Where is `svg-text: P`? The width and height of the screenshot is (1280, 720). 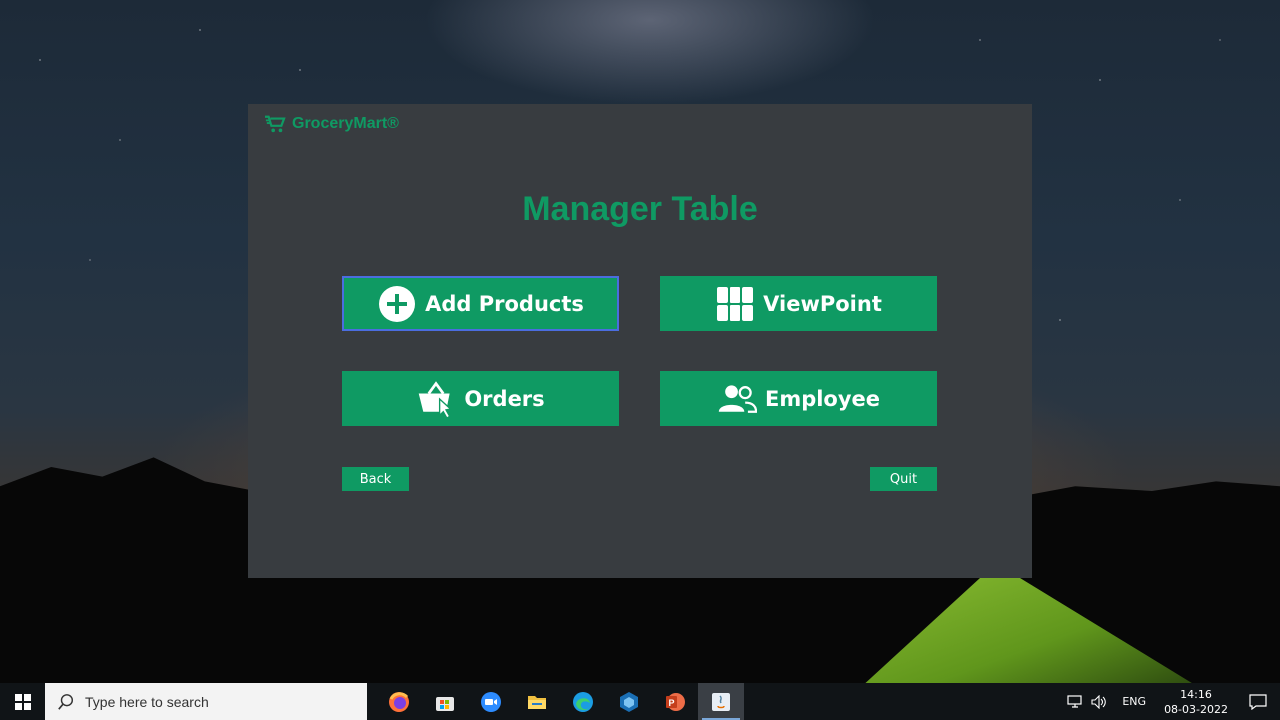 svg-text: P is located at coordinates (672, 703).